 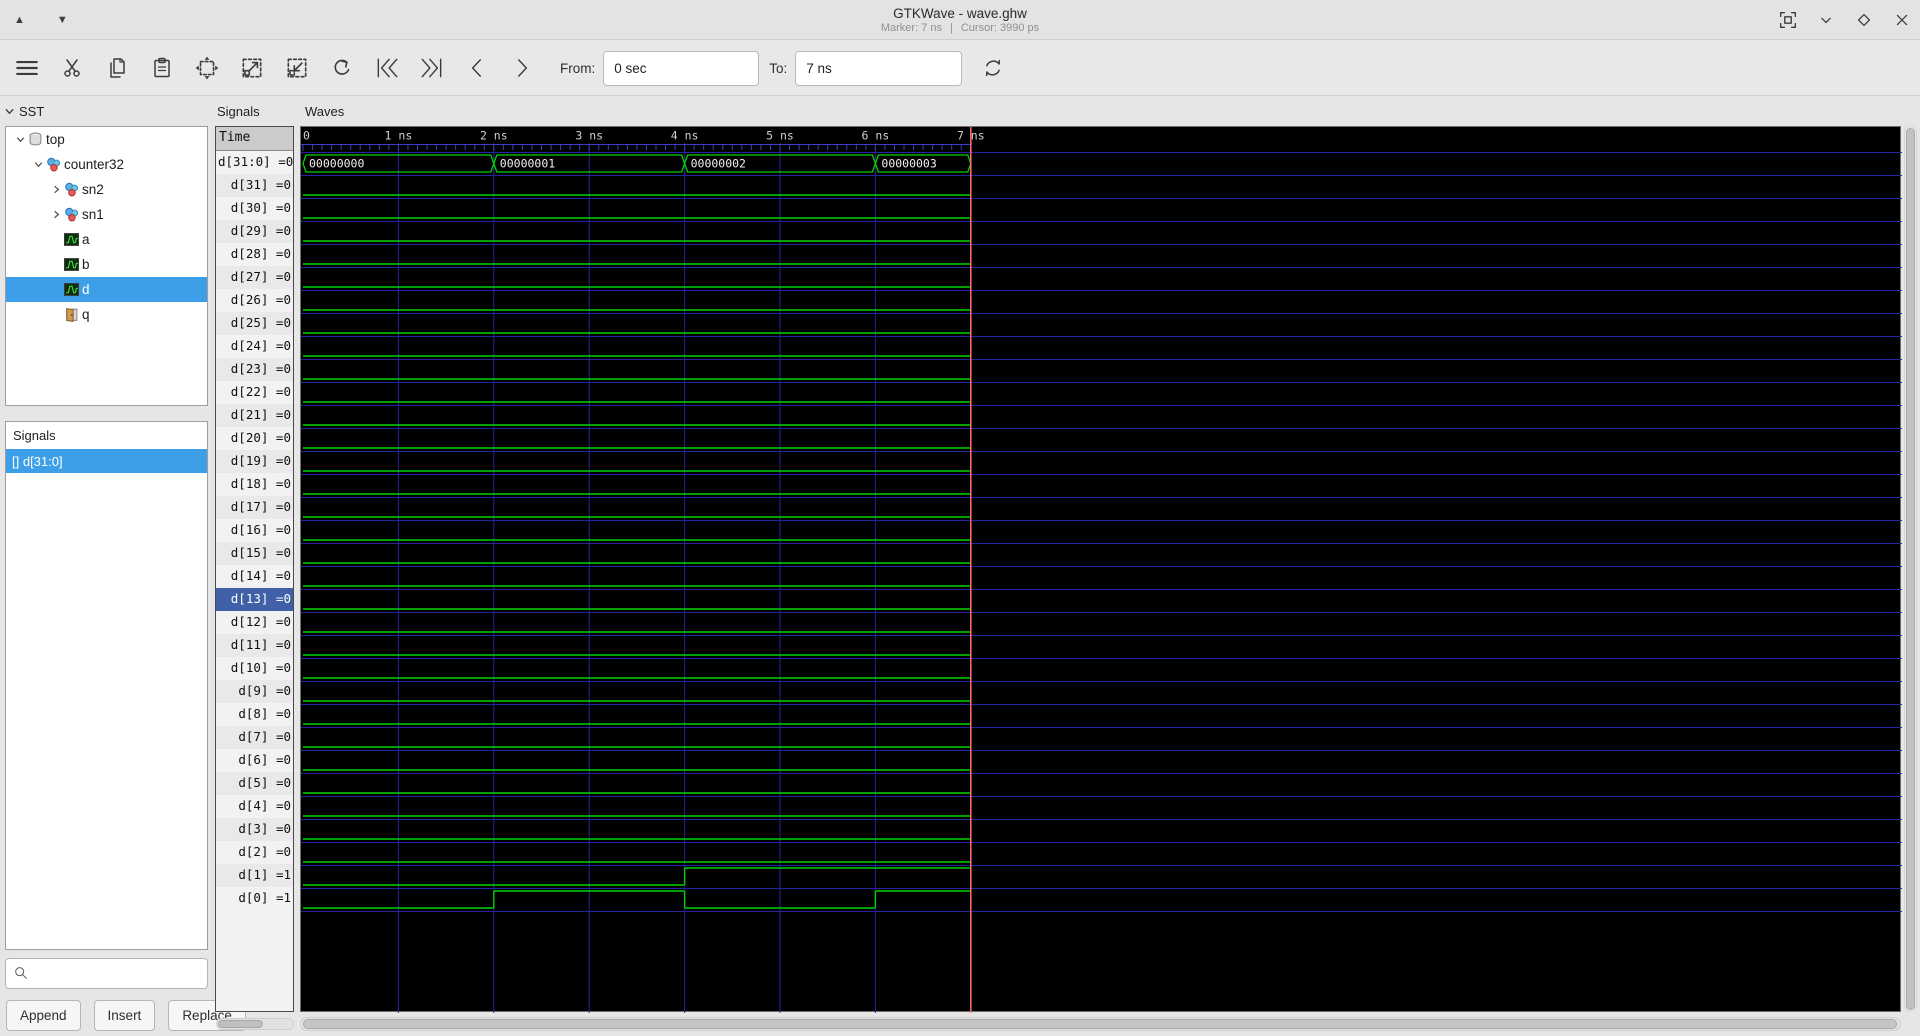 I want to click on signal-name-row-d[14]: d[14] =0, so click(x=254, y=576).